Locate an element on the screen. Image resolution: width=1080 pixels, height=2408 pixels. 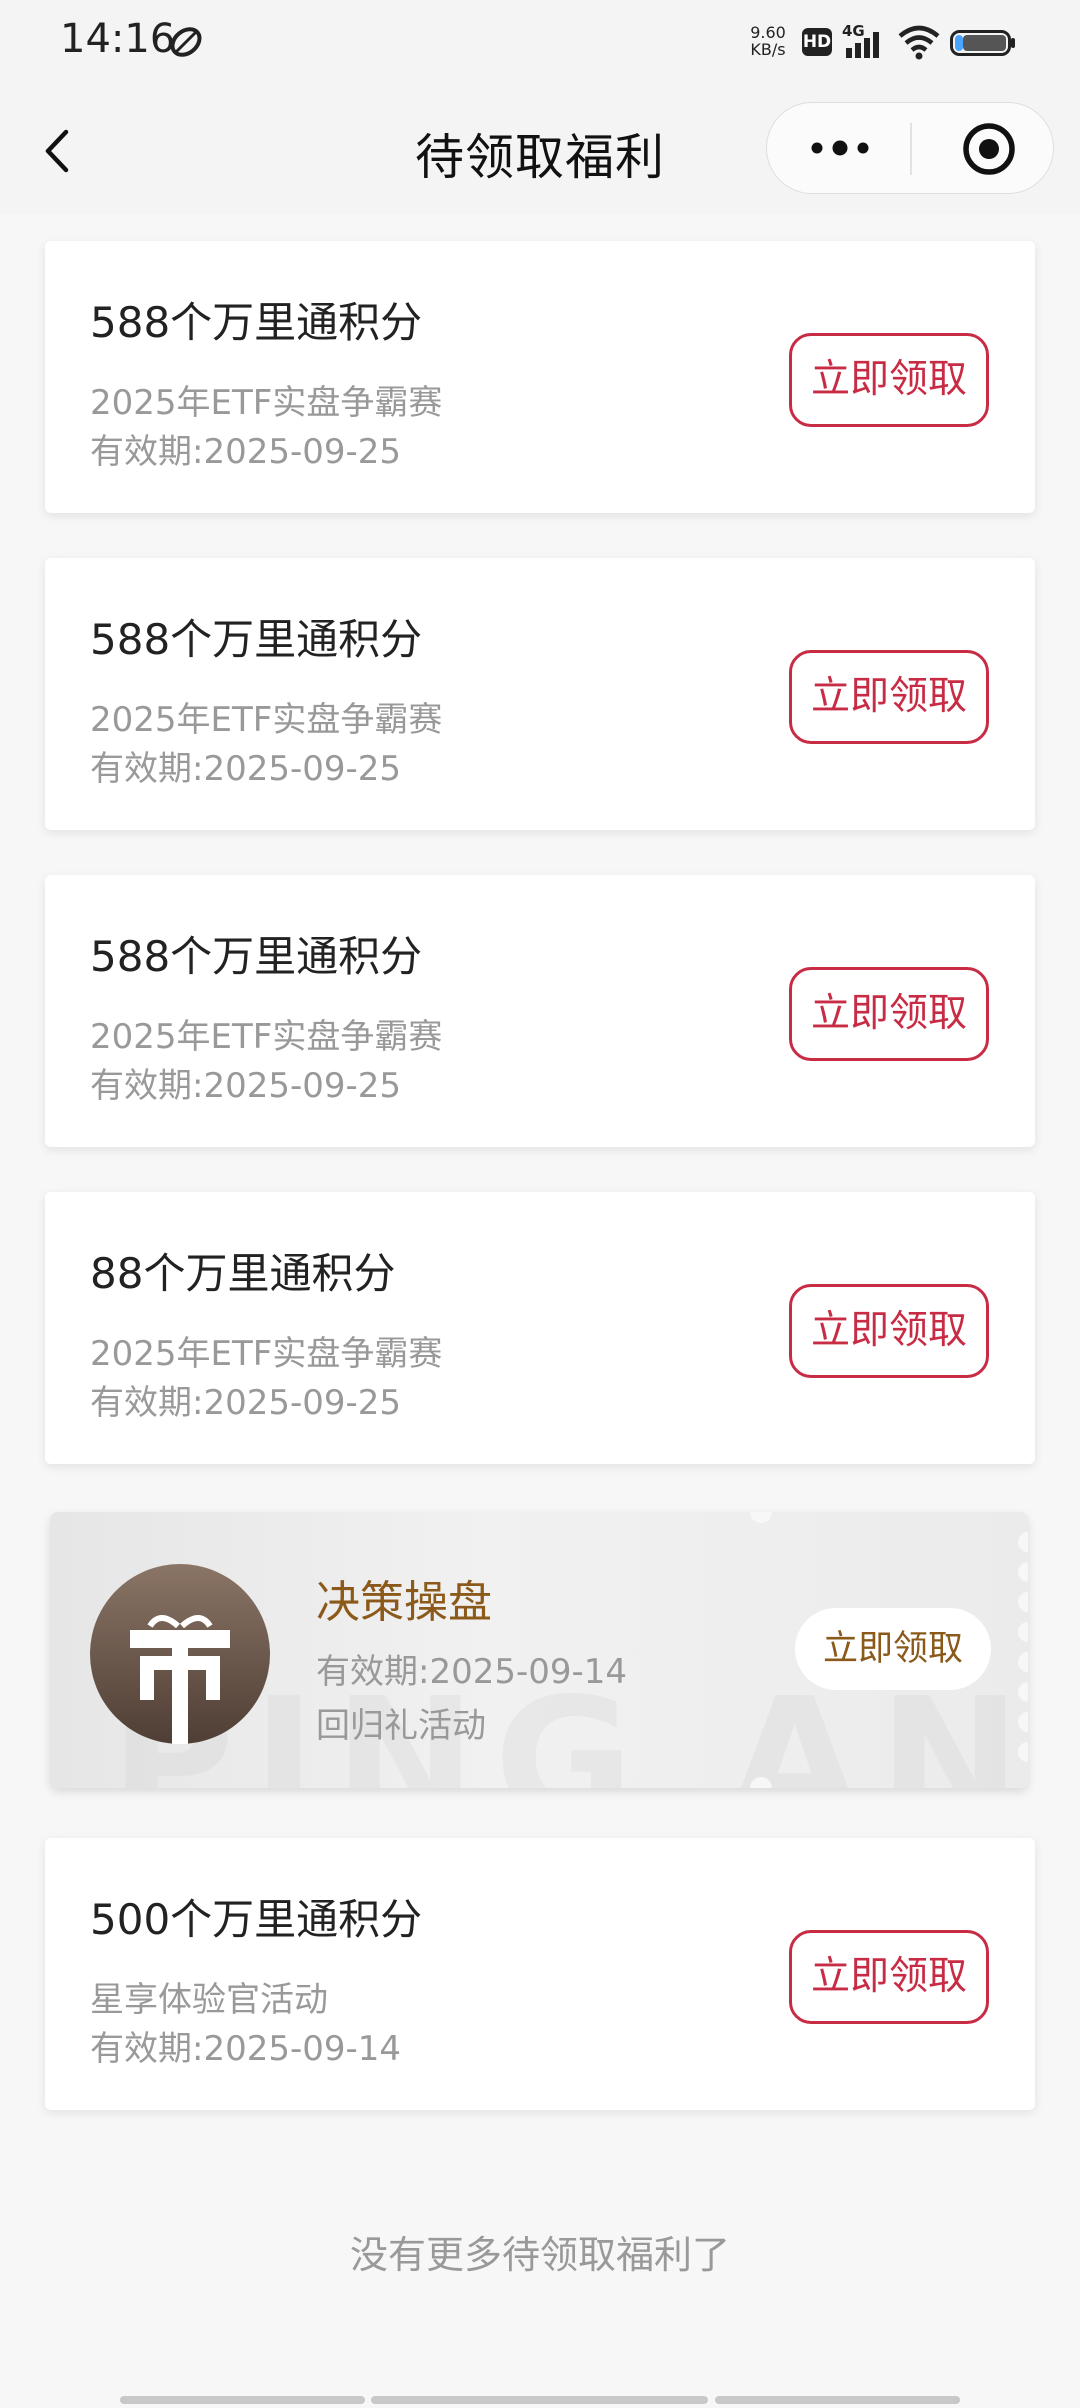
battery-icon is located at coordinates (982, 43).